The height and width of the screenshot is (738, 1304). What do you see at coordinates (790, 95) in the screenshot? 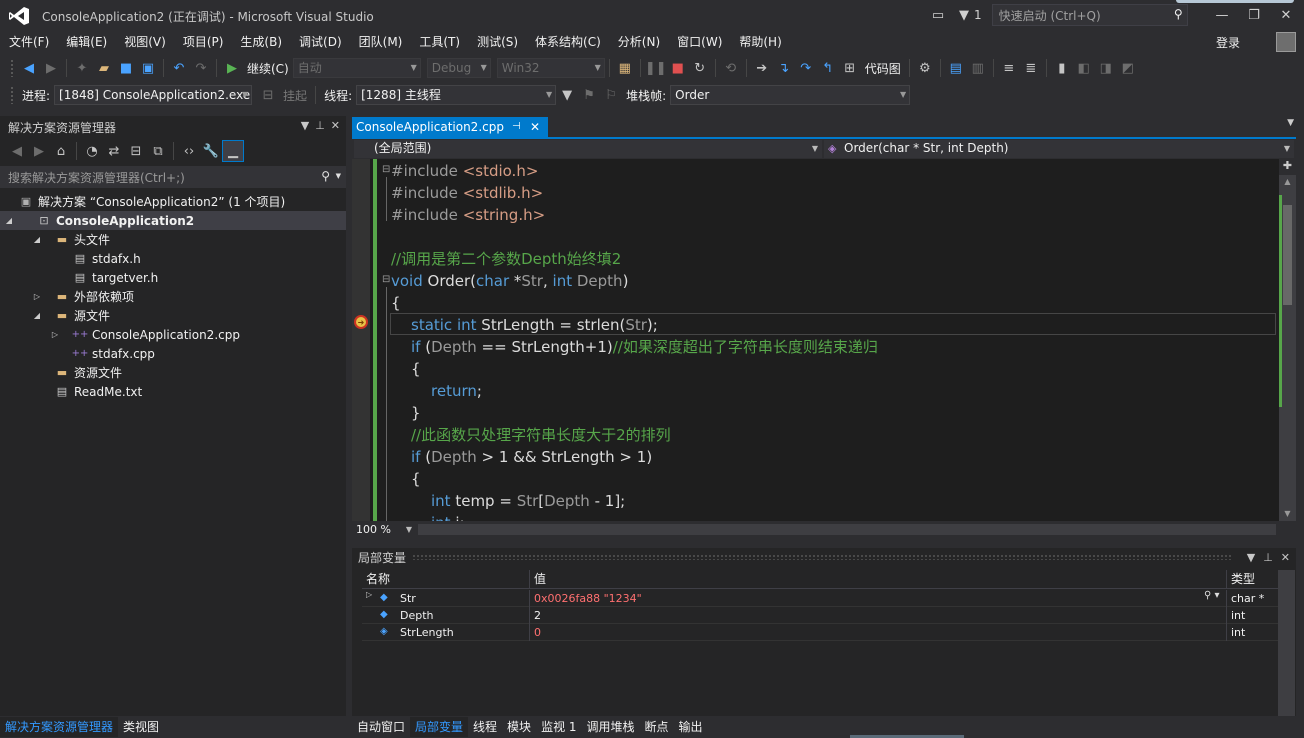
I see `stack-frame-select: Order ▼` at bounding box center [790, 95].